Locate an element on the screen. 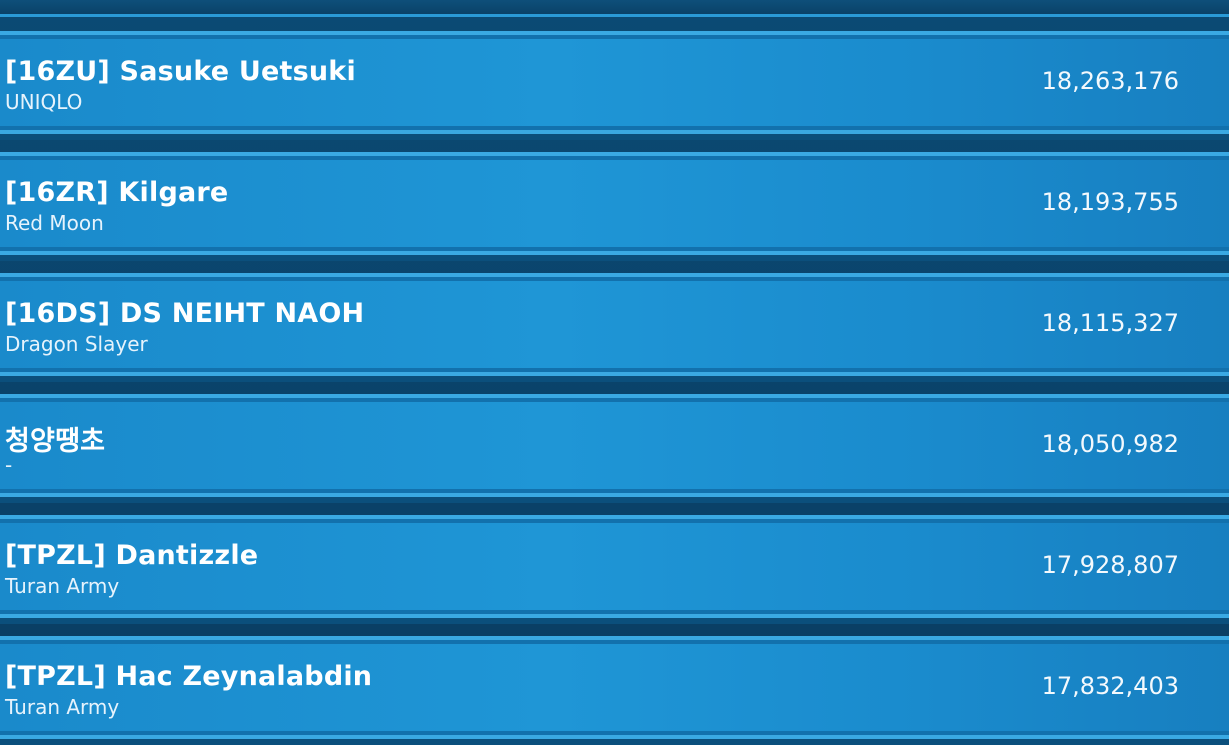  player-name: [16DS] DS NEIHT NAOH is located at coordinates (185, 313).